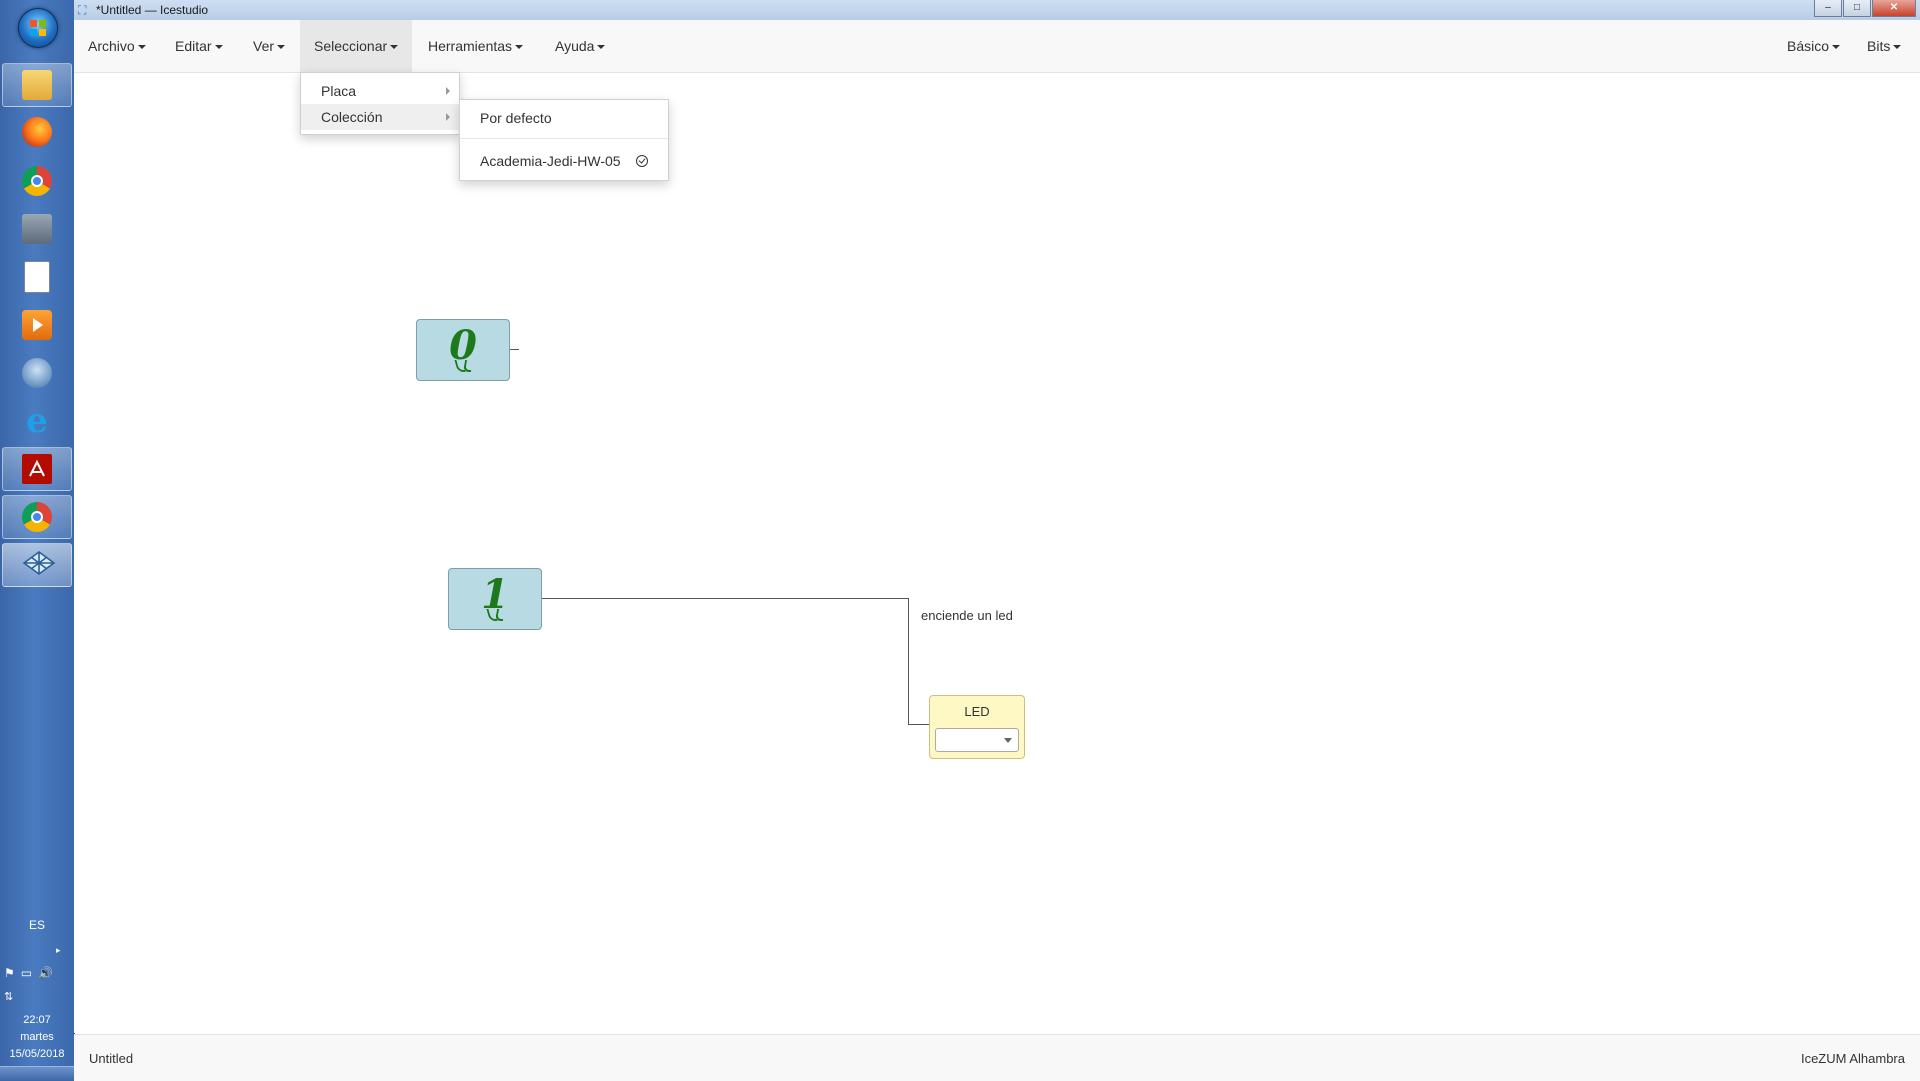 Image resolution: width=1920 pixels, height=1081 pixels. What do you see at coordinates (351, 46) in the screenshot?
I see `menu-seleccionar-label: Seleccionar` at bounding box center [351, 46].